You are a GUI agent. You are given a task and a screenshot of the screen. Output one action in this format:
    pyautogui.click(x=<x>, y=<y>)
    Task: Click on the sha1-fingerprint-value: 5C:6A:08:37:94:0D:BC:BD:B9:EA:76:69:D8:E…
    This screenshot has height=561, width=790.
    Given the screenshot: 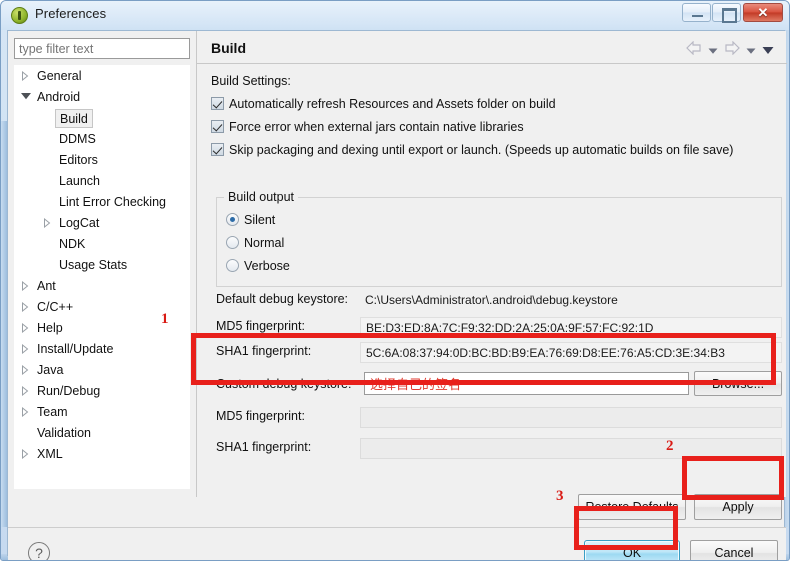 What is the action you would take?
    pyautogui.click(x=571, y=352)
    